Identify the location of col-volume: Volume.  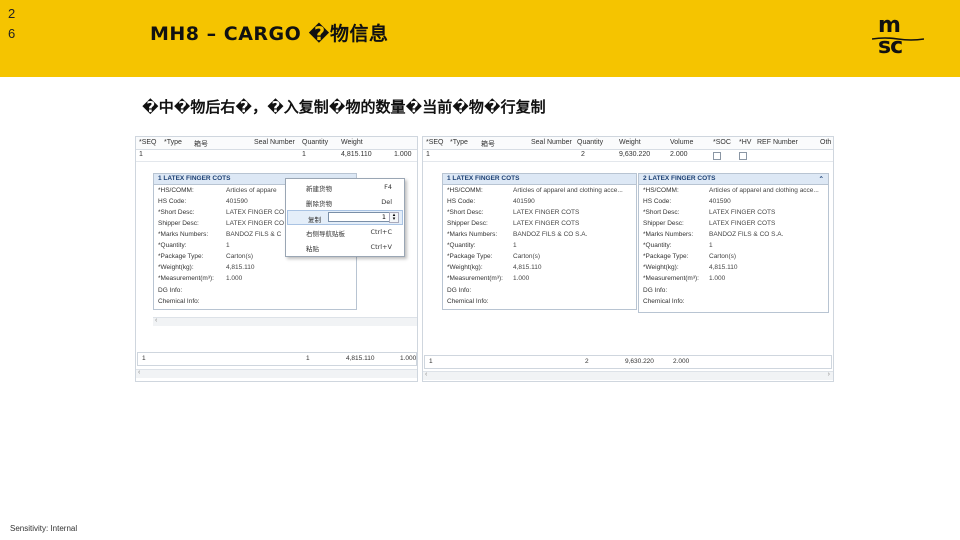
(681, 142).